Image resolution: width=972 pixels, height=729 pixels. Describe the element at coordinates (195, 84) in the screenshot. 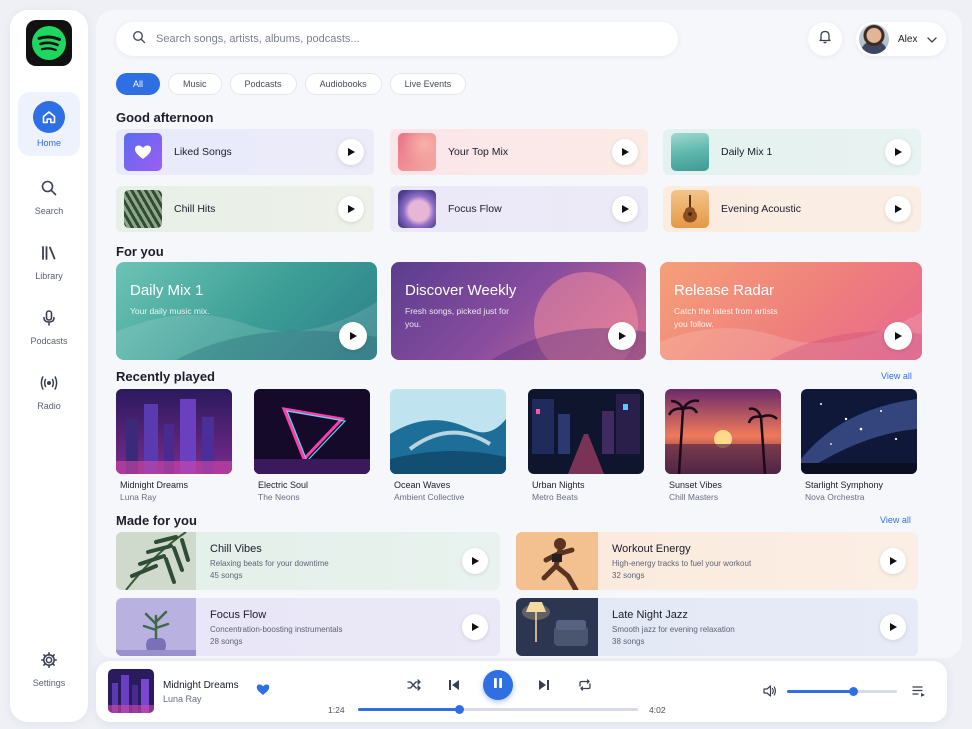

I see `filter-chip-music: Music` at that location.